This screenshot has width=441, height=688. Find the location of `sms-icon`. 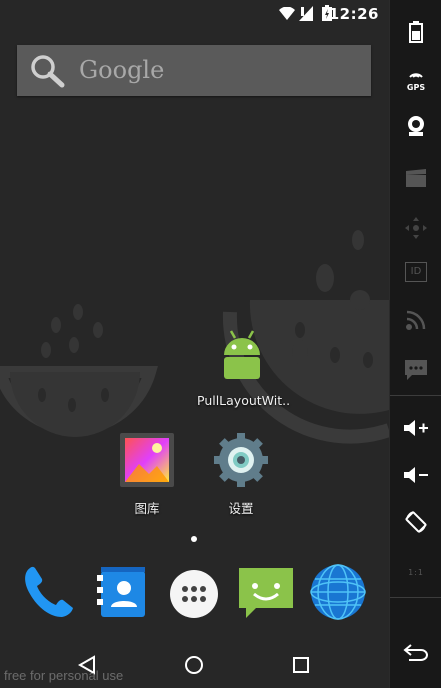

sms-icon is located at coordinates (416, 370).